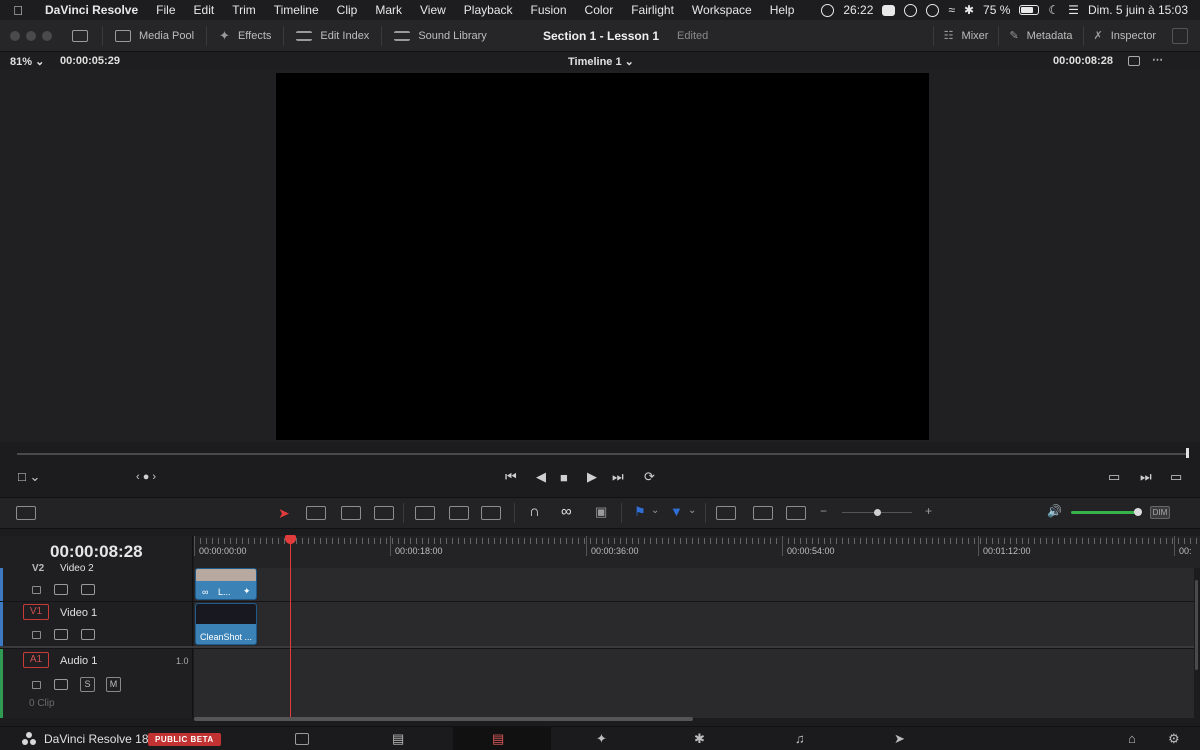 This screenshot has width=1200, height=750. Describe the element at coordinates (564, 477) in the screenshot. I see `stop-icon: ■` at that location.